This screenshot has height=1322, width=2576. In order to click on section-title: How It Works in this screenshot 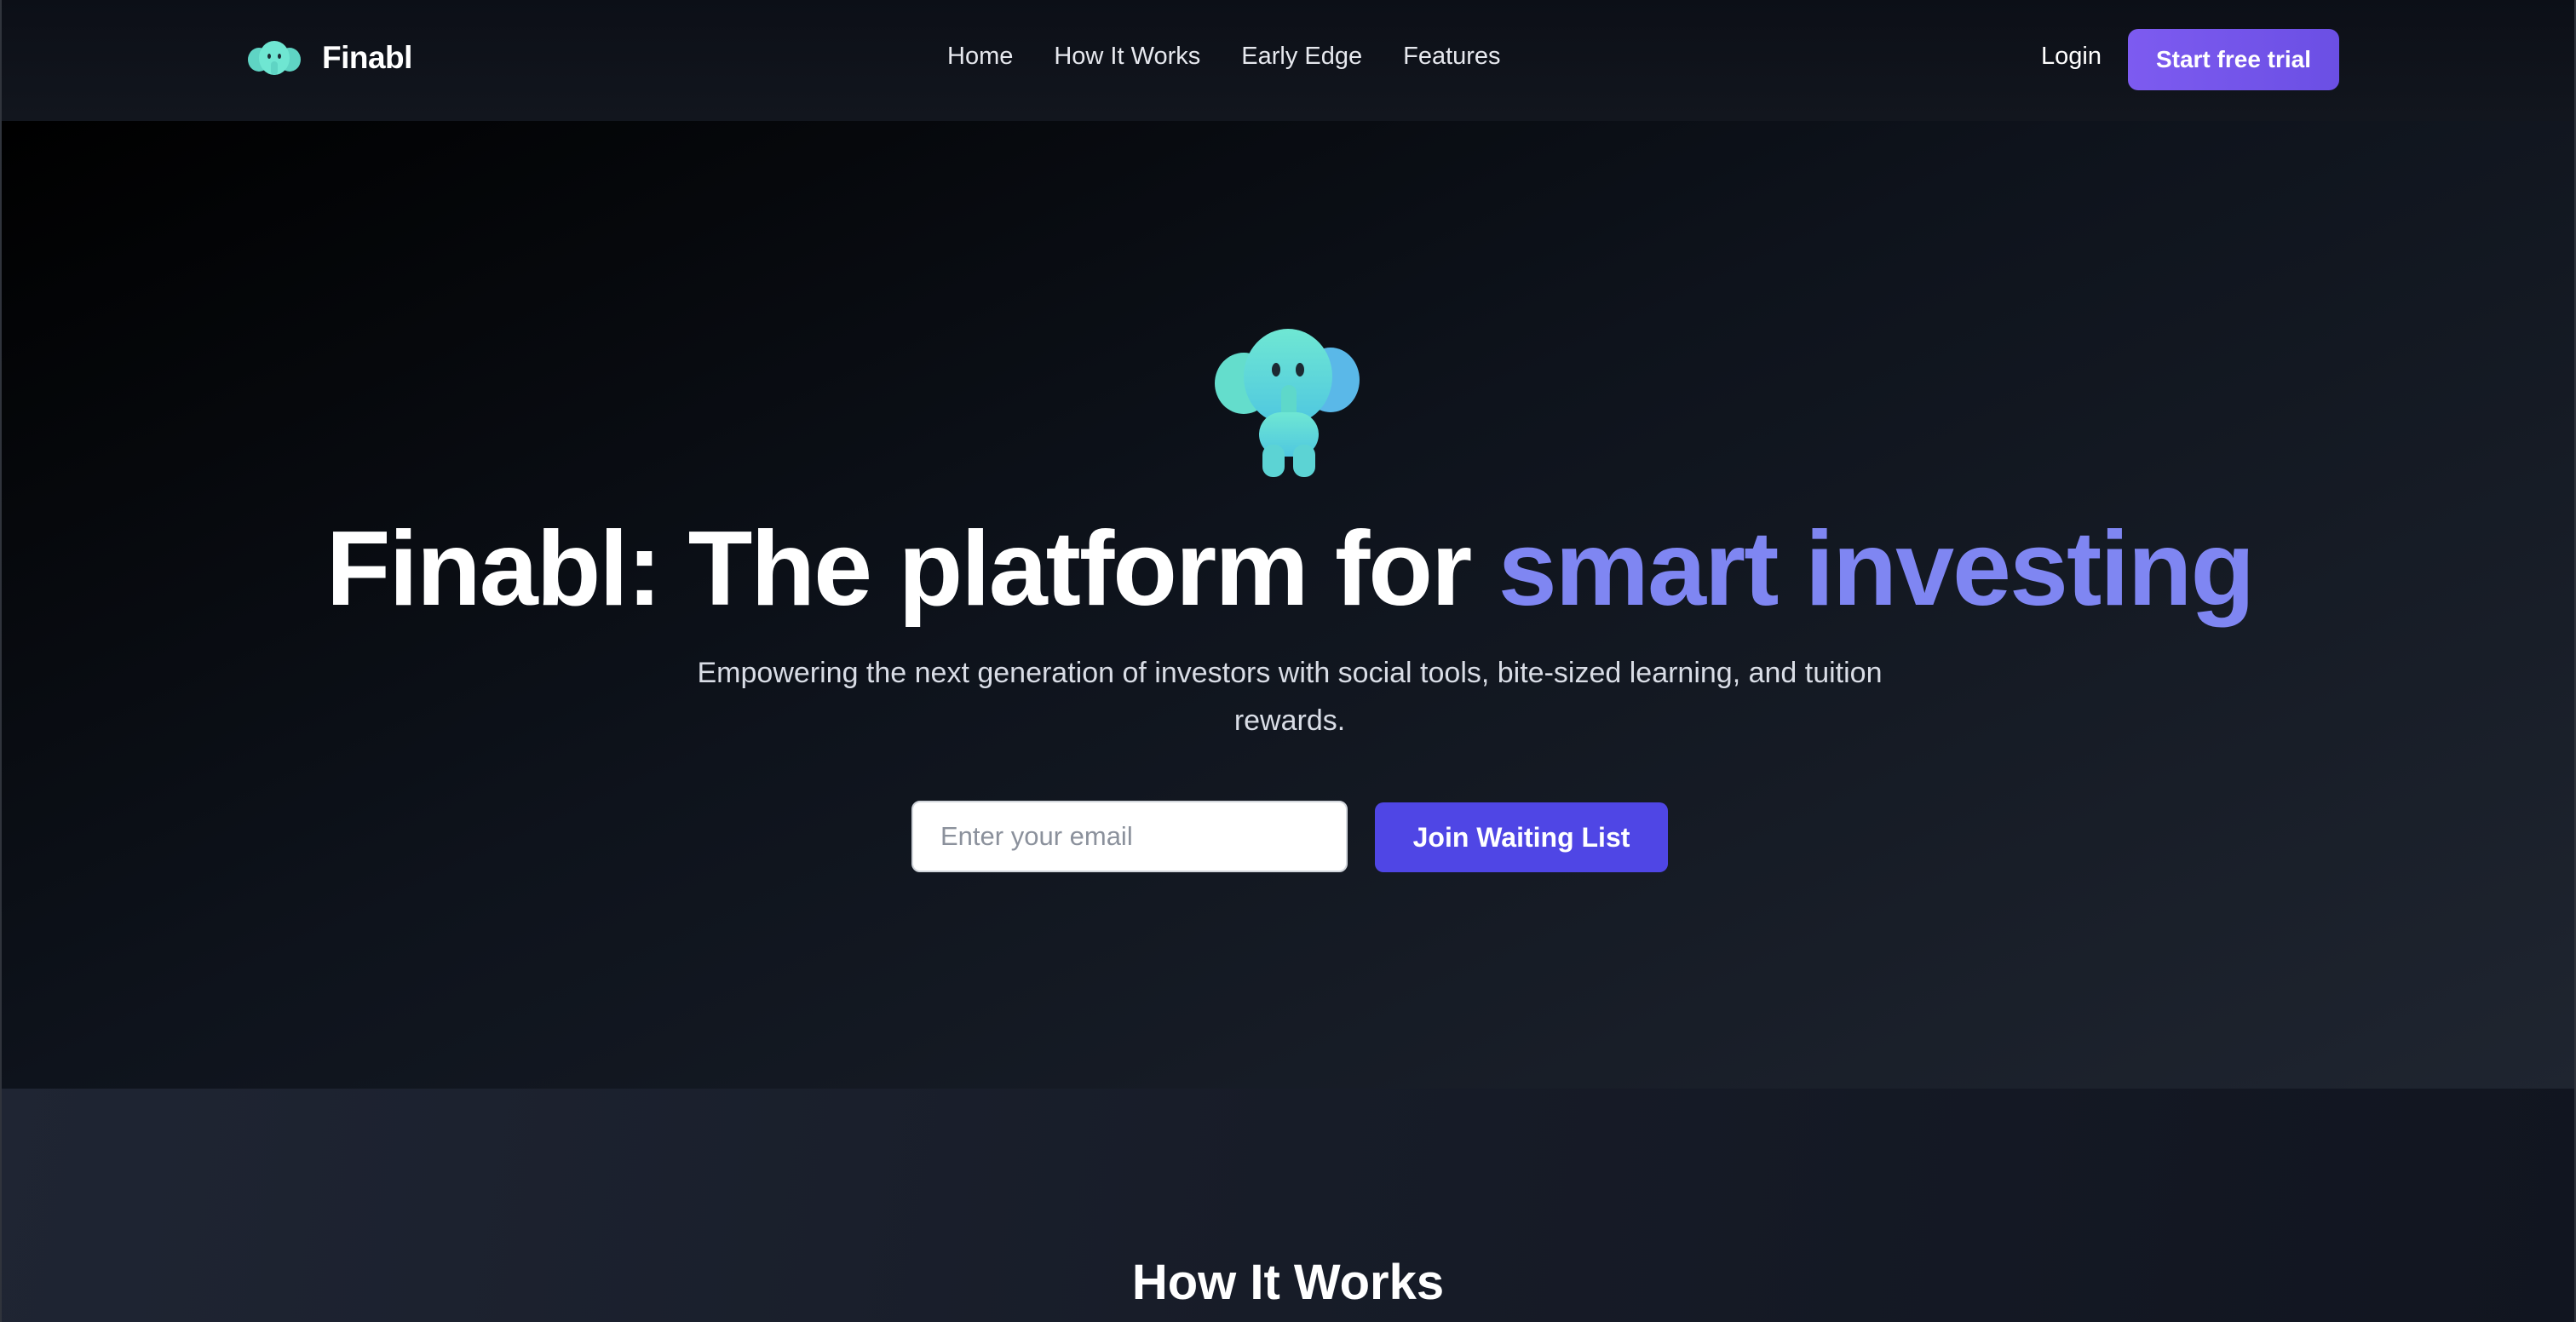, I will do `click(1288, 1282)`.